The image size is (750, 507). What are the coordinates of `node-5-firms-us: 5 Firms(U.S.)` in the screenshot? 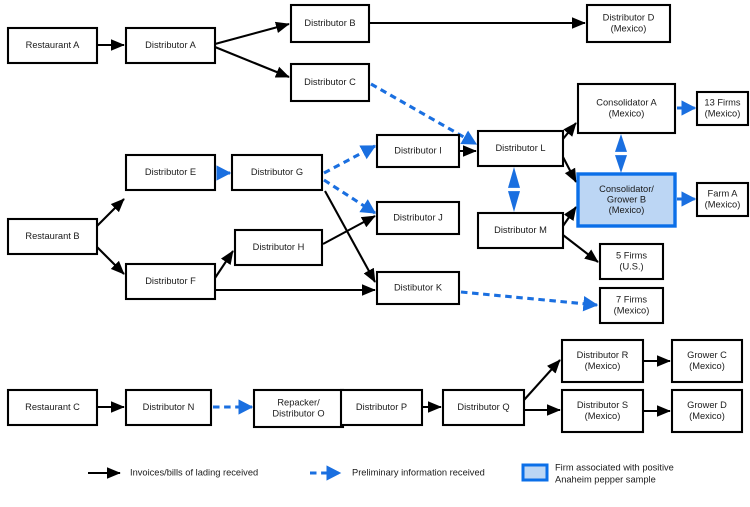 It's located at (631, 261).